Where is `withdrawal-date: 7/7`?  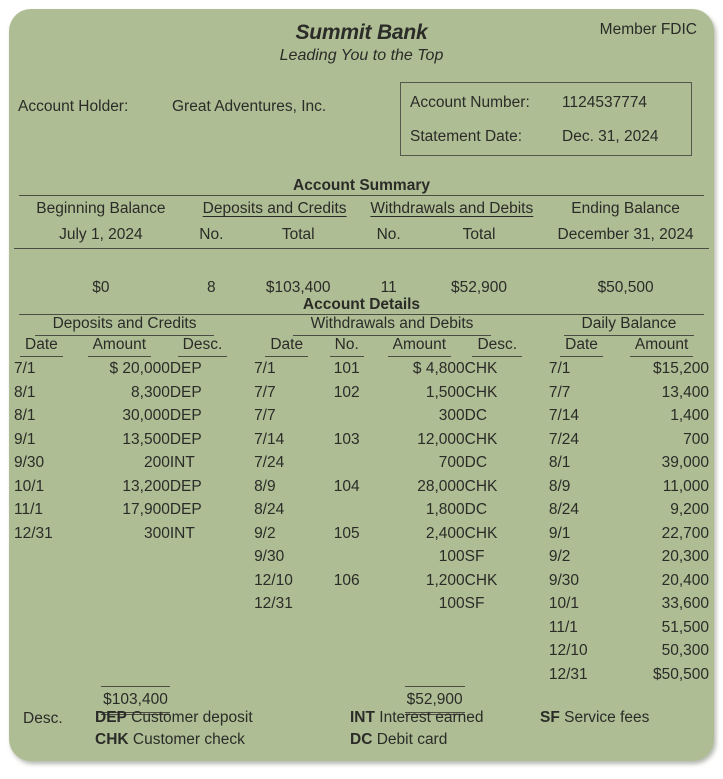 withdrawal-date: 7/7 is located at coordinates (265, 392).